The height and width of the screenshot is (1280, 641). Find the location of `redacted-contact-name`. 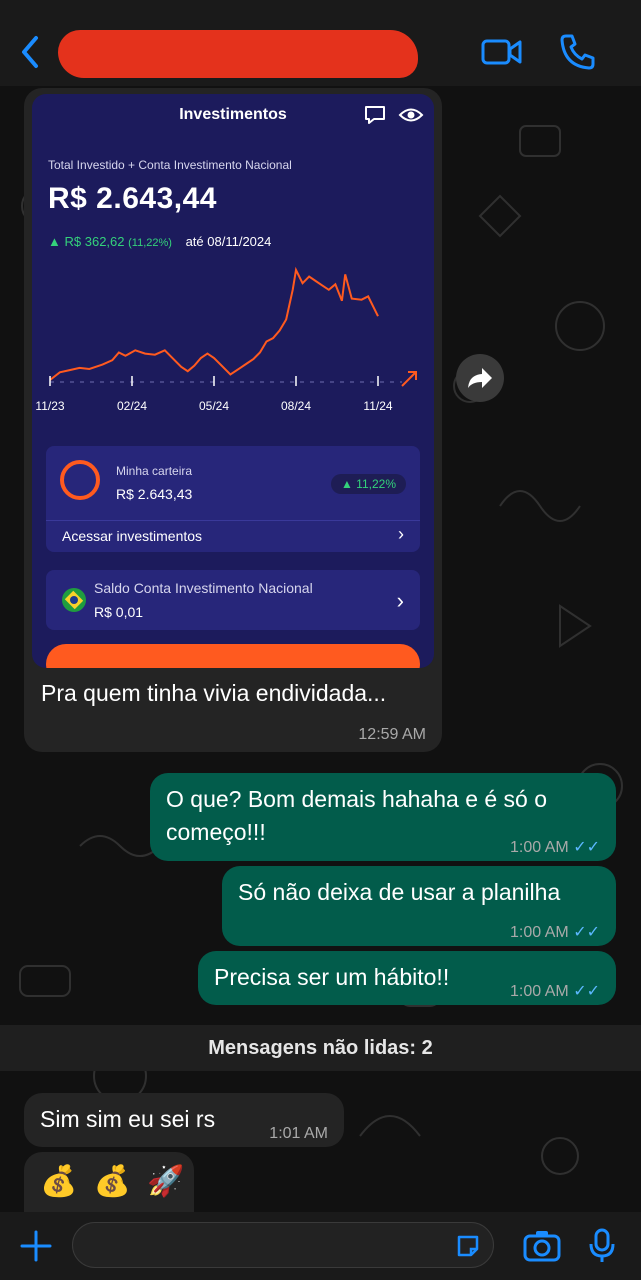

redacted-contact-name is located at coordinates (238, 54).